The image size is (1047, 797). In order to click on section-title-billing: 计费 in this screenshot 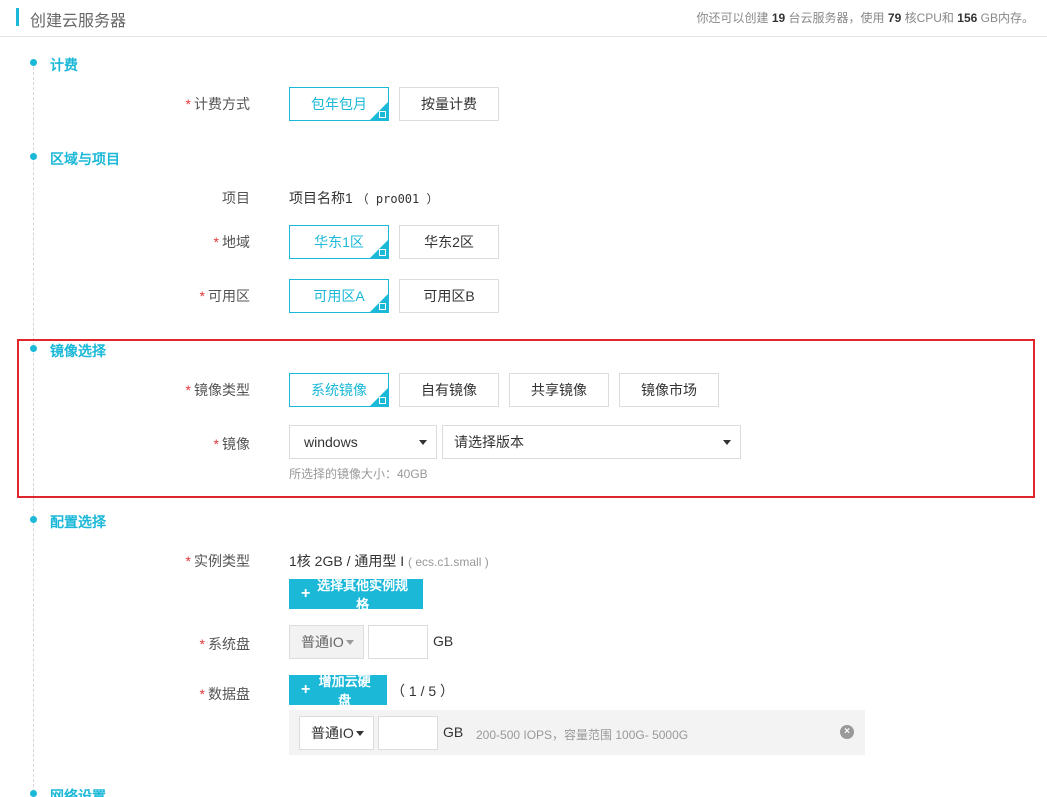, I will do `click(64, 65)`.